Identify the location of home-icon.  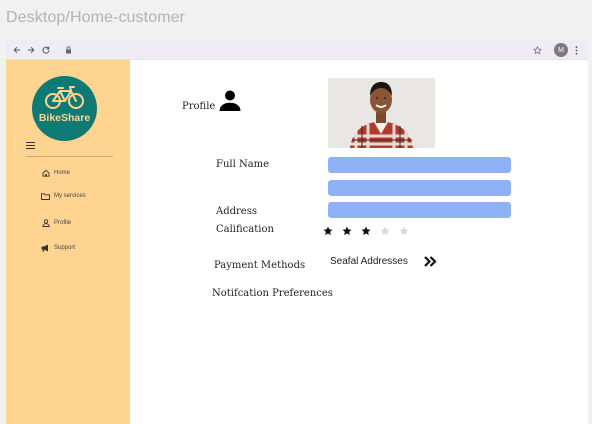
(45, 173).